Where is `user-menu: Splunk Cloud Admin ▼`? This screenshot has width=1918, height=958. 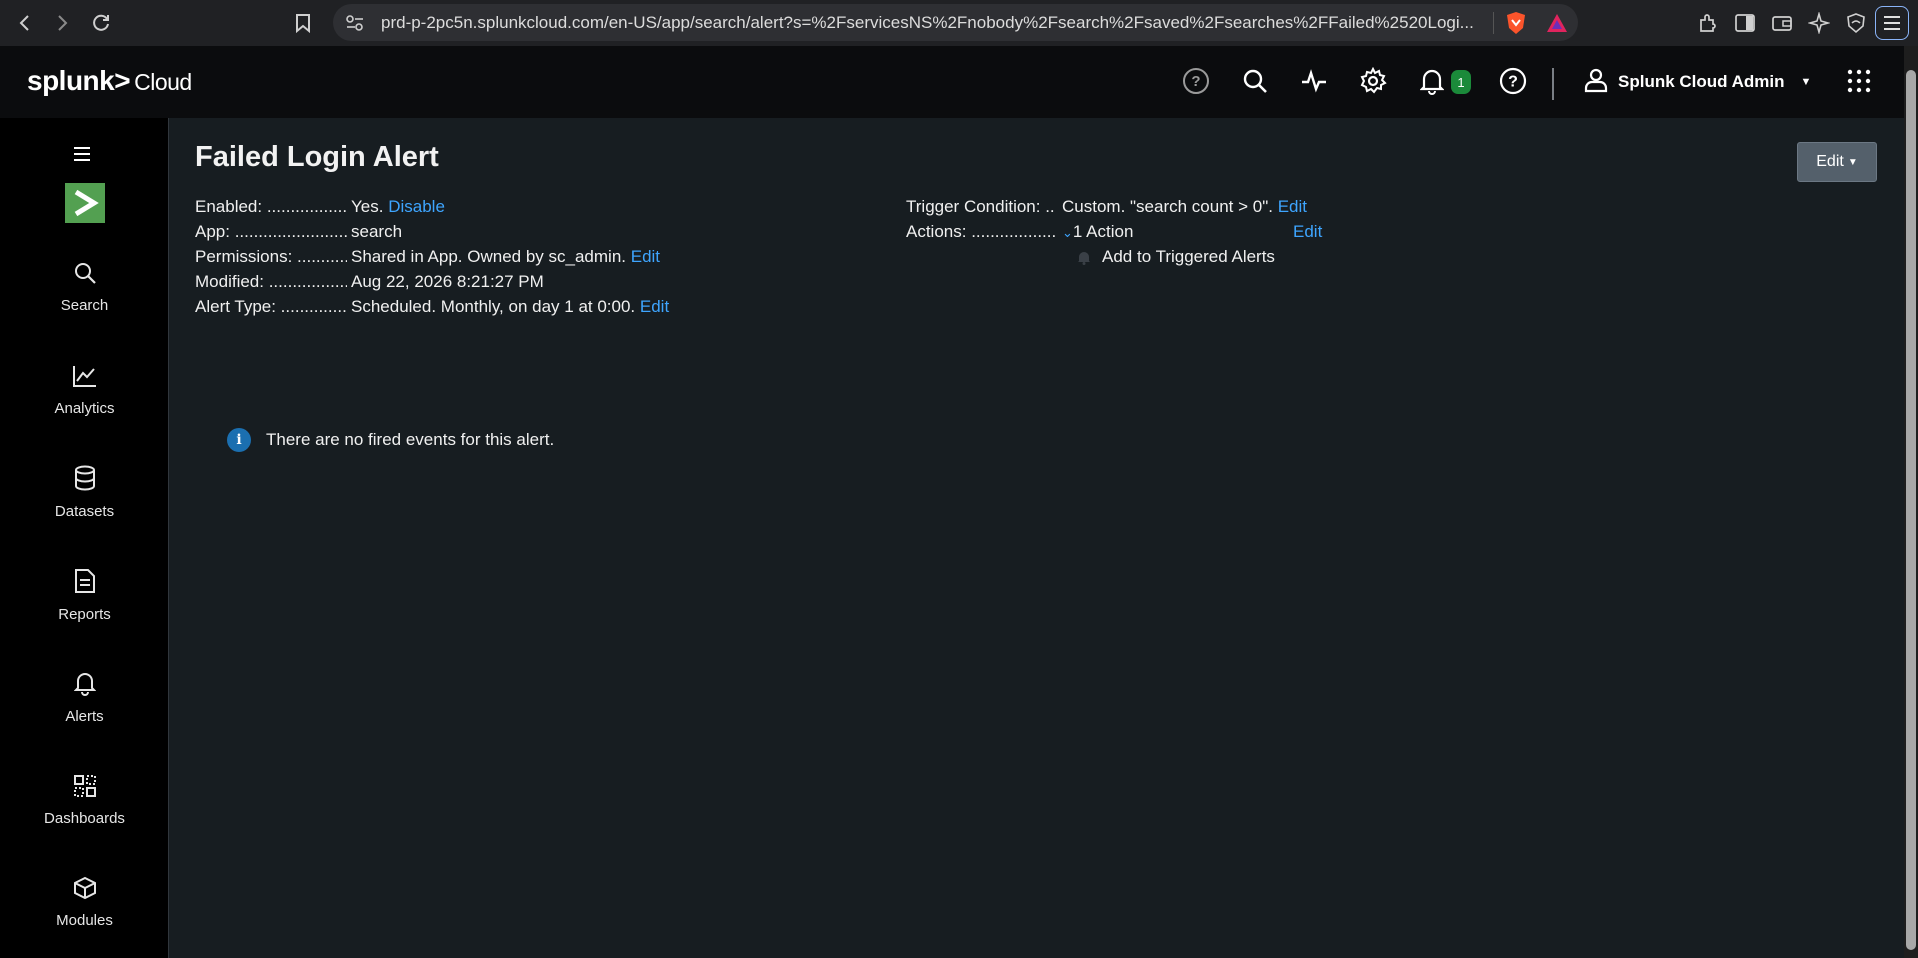 user-menu: Splunk Cloud Admin ▼ is located at coordinates (1697, 82).